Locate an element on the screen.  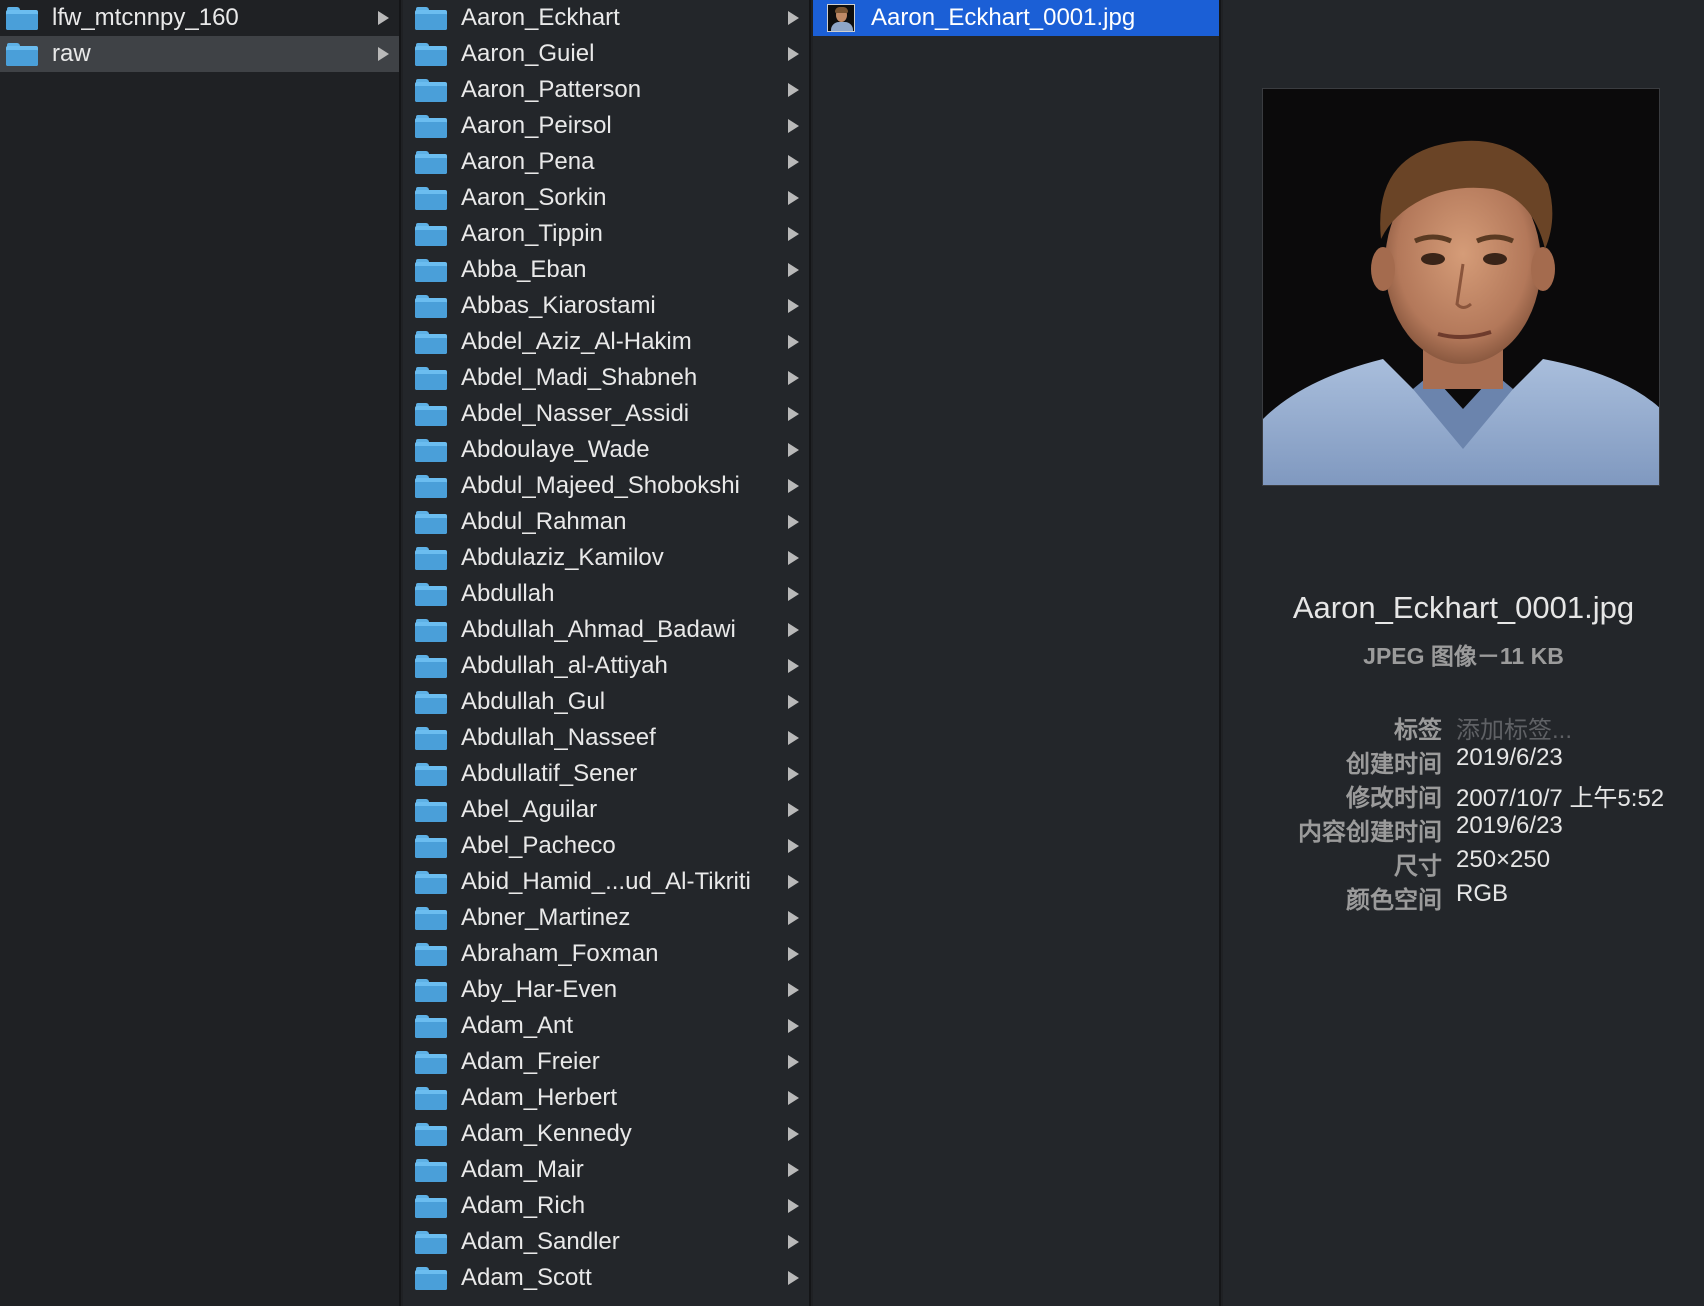
info-row: 尺寸 250×250 is located at coordinates (1463, 863).